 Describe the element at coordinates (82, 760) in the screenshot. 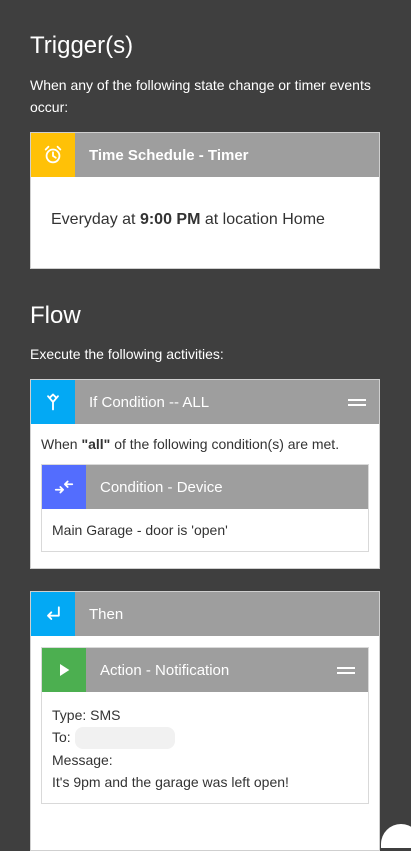

I see `notification-message-label: Message:` at that location.